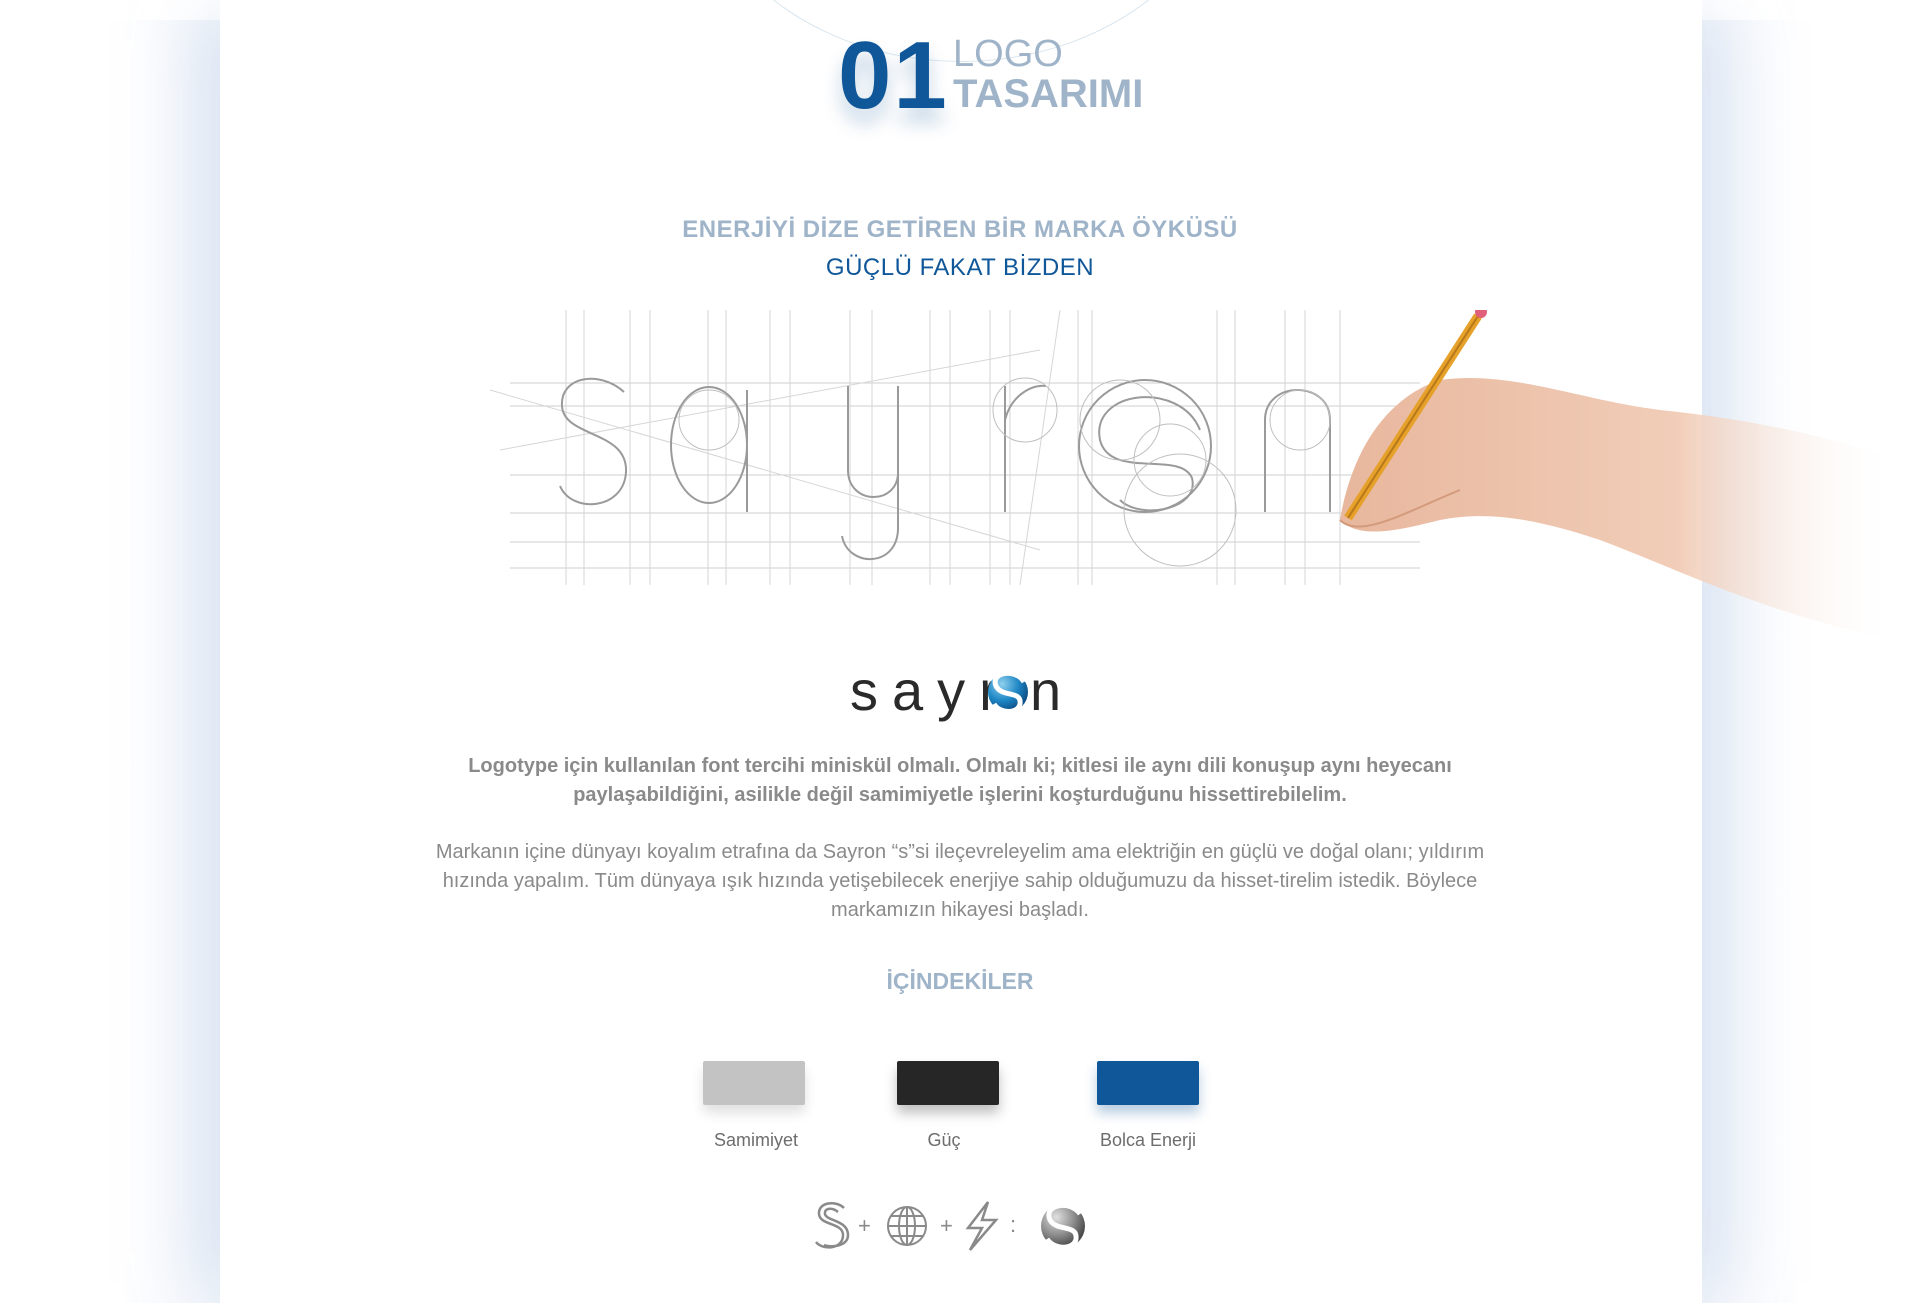 Image resolution: width=1920 pixels, height=1303 pixels. What do you see at coordinates (931, 690) in the screenshot?
I see `brand-logo-prefix: sayr` at bounding box center [931, 690].